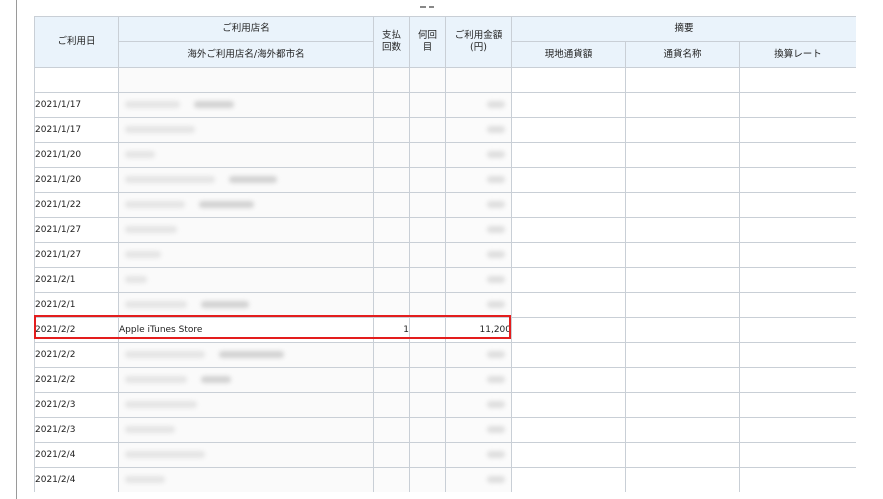 This screenshot has width=883, height=499. Describe the element at coordinates (76, 280) in the screenshot. I see `usage-date-cell: 2021/2/1` at that location.